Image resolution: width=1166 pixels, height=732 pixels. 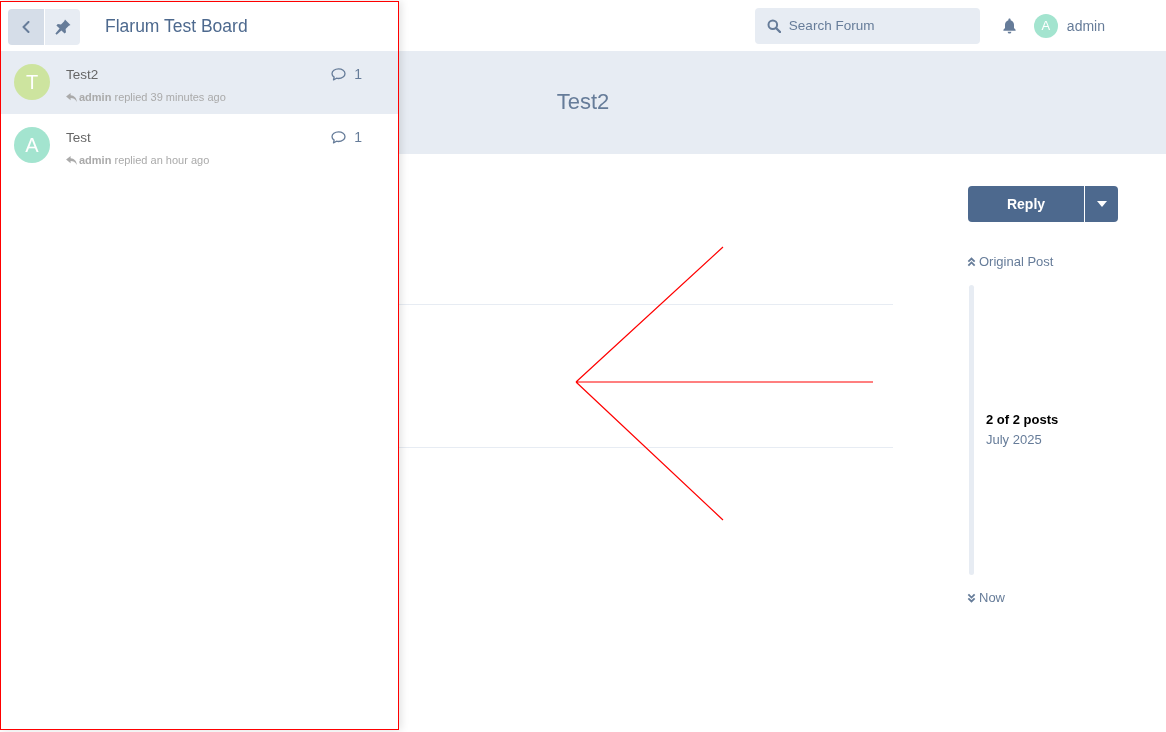 What do you see at coordinates (1009, 25) in the screenshot?
I see `bell-icon` at bounding box center [1009, 25].